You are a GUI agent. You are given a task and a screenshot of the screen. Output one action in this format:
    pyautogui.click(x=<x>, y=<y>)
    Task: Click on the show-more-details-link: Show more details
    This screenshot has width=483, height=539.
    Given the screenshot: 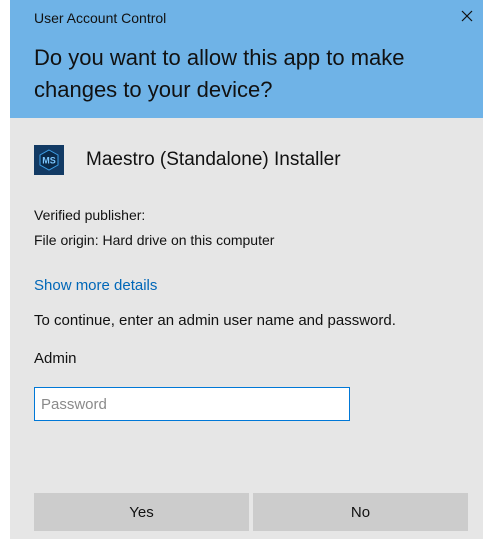 What is the action you would take?
    pyautogui.click(x=95, y=286)
    